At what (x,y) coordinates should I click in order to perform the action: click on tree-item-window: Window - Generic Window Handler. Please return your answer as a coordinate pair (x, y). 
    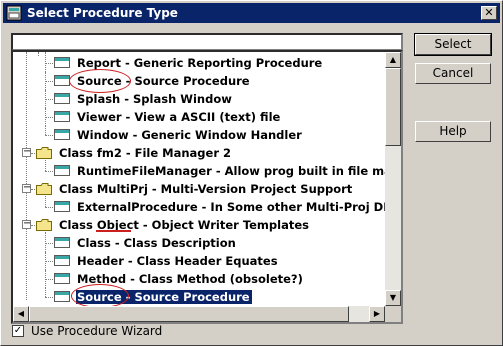
    Looking at the image, I should click on (199, 135).